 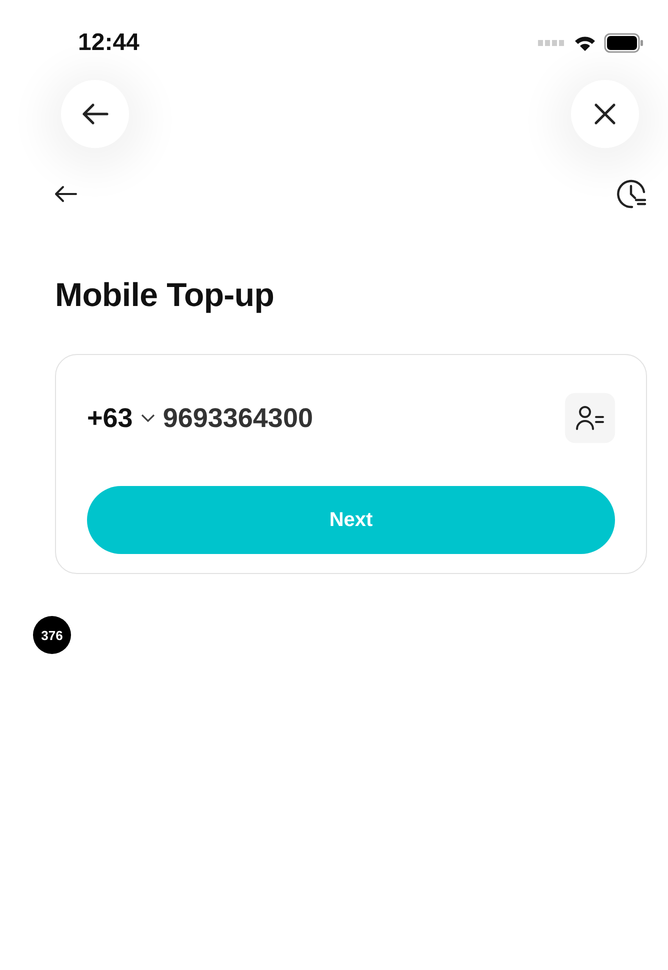 What do you see at coordinates (585, 43) in the screenshot?
I see `wifi-icon` at bounding box center [585, 43].